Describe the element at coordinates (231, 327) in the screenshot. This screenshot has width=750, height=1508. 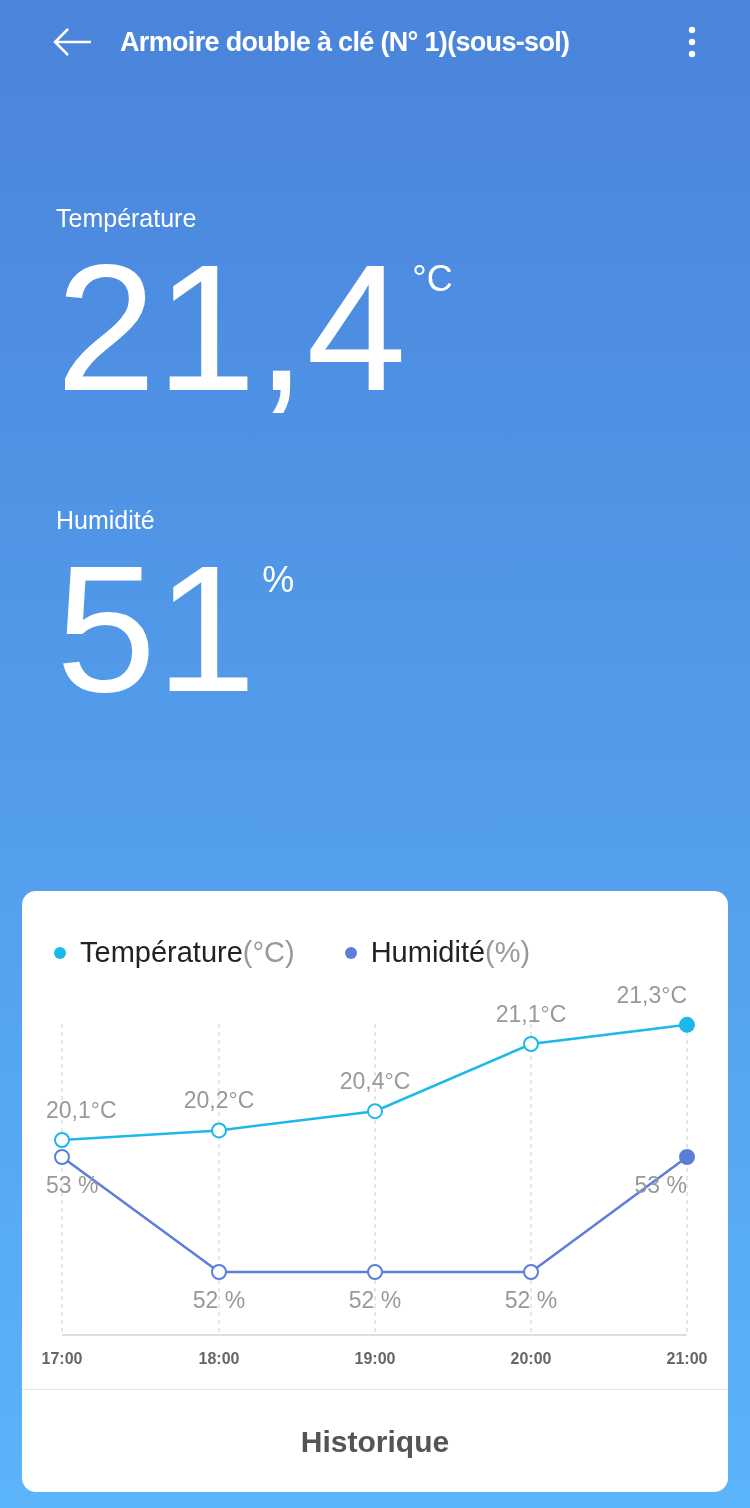
I see `reading-value: 21,4` at that location.